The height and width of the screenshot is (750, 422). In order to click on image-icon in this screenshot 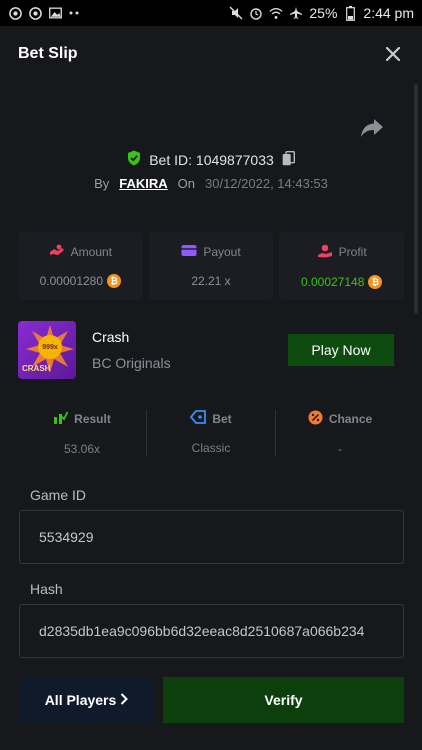, I will do `click(55, 13)`.